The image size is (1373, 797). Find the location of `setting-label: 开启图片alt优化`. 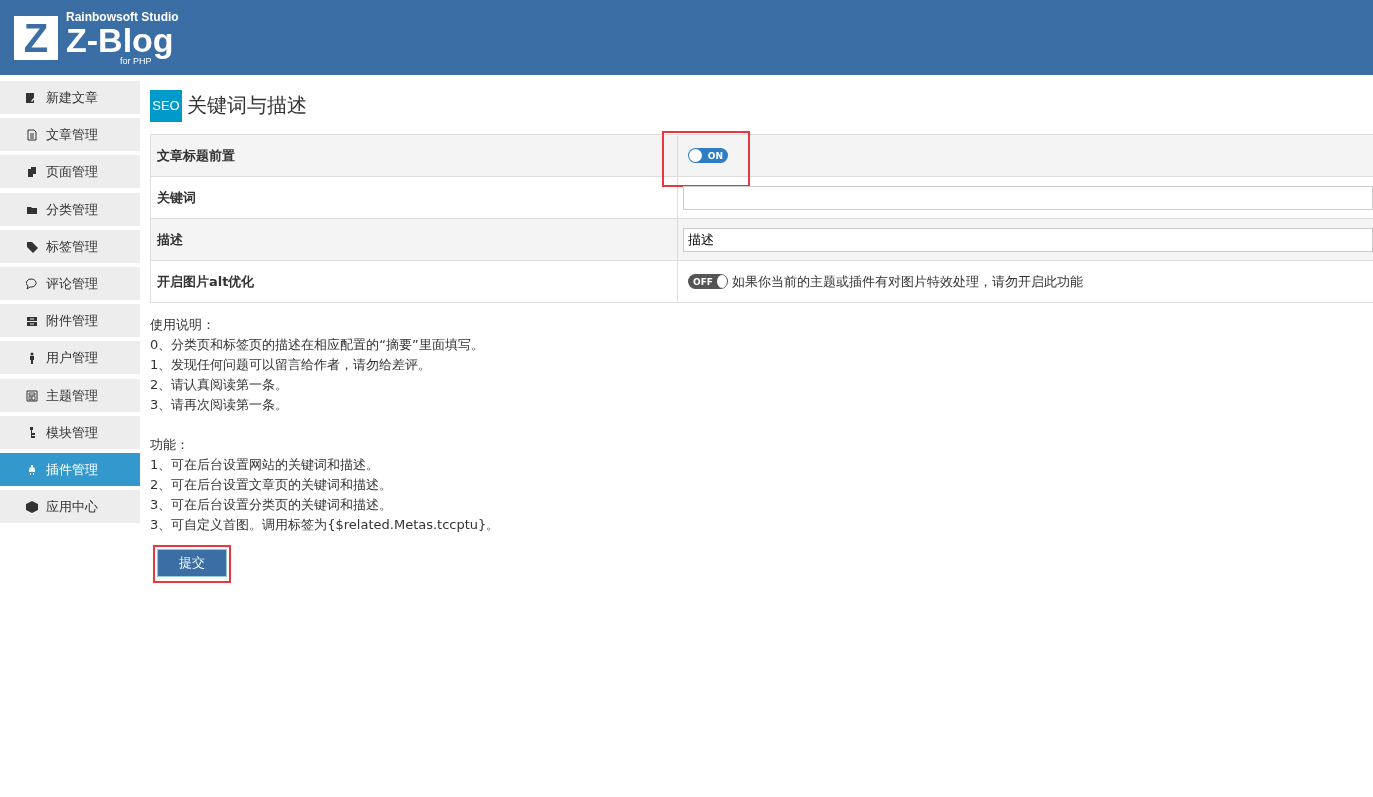

setting-label: 开启图片alt优化 is located at coordinates (414, 281).